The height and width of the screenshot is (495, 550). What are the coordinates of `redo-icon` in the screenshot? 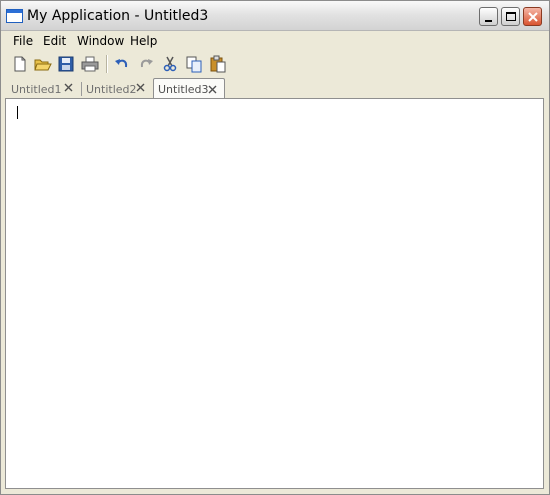 It's located at (146, 63).